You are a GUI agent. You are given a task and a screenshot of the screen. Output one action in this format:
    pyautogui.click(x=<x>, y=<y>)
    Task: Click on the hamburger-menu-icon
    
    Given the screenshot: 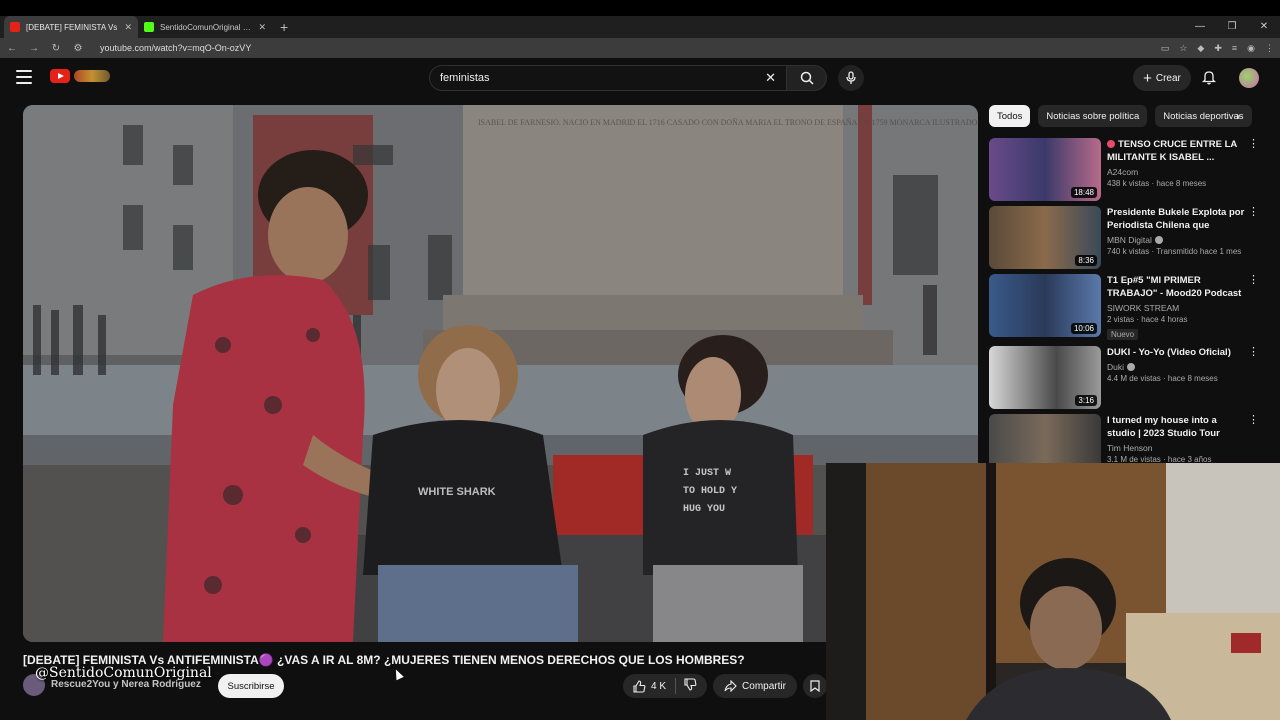 What is the action you would take?
    pyautogui.click(x=24, y=77)
    